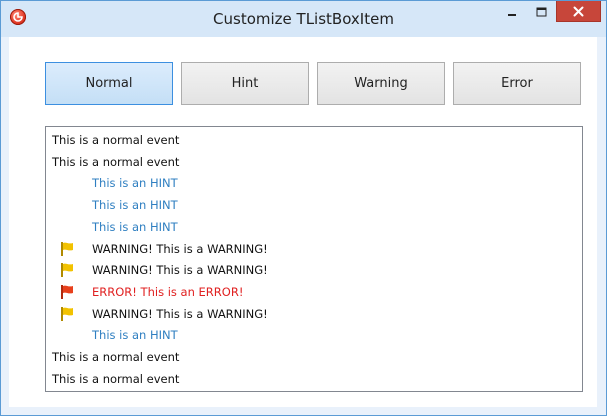  Describe the element at coordinates (109, 83) in the screenshot. I see `normal-button: Normal` at that location.